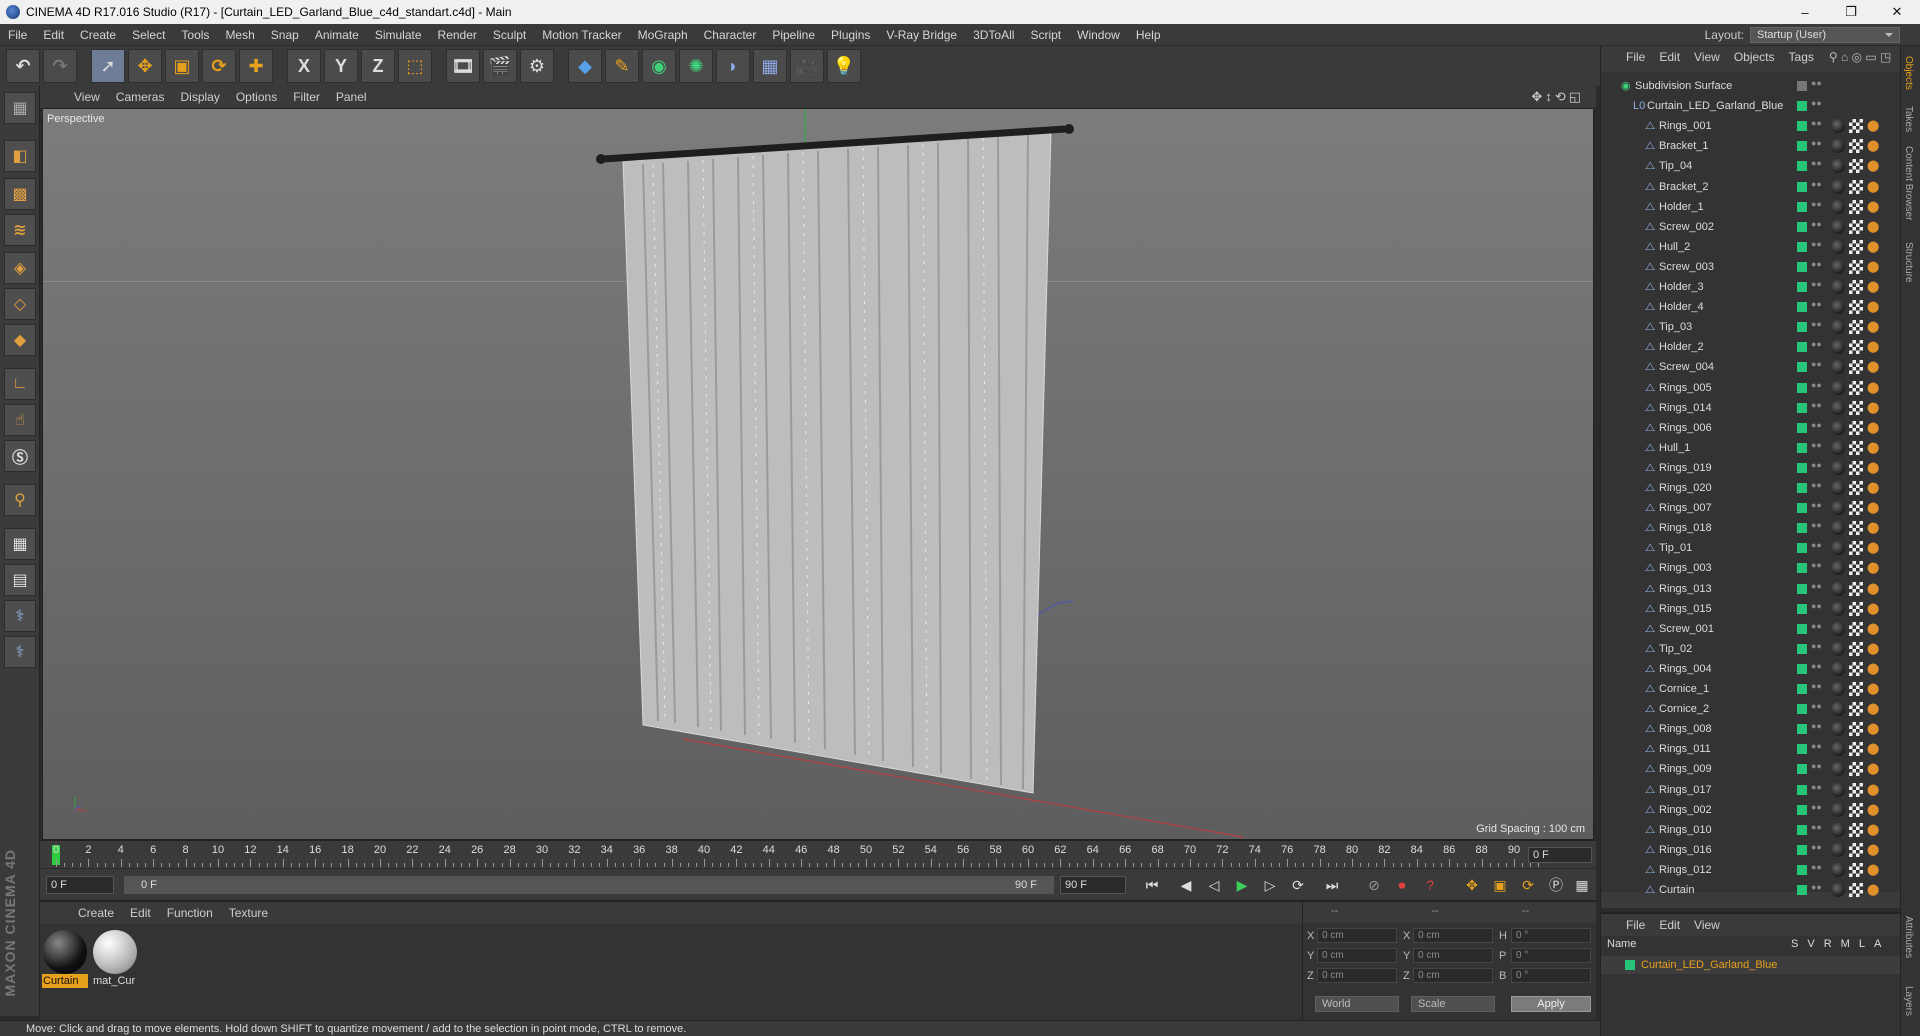 The height and width of the screenshot is (1036, 1920). Describe the element at coordinates (87, 97) in the screenshot. I see `viewport-menu-view: View` at that location.